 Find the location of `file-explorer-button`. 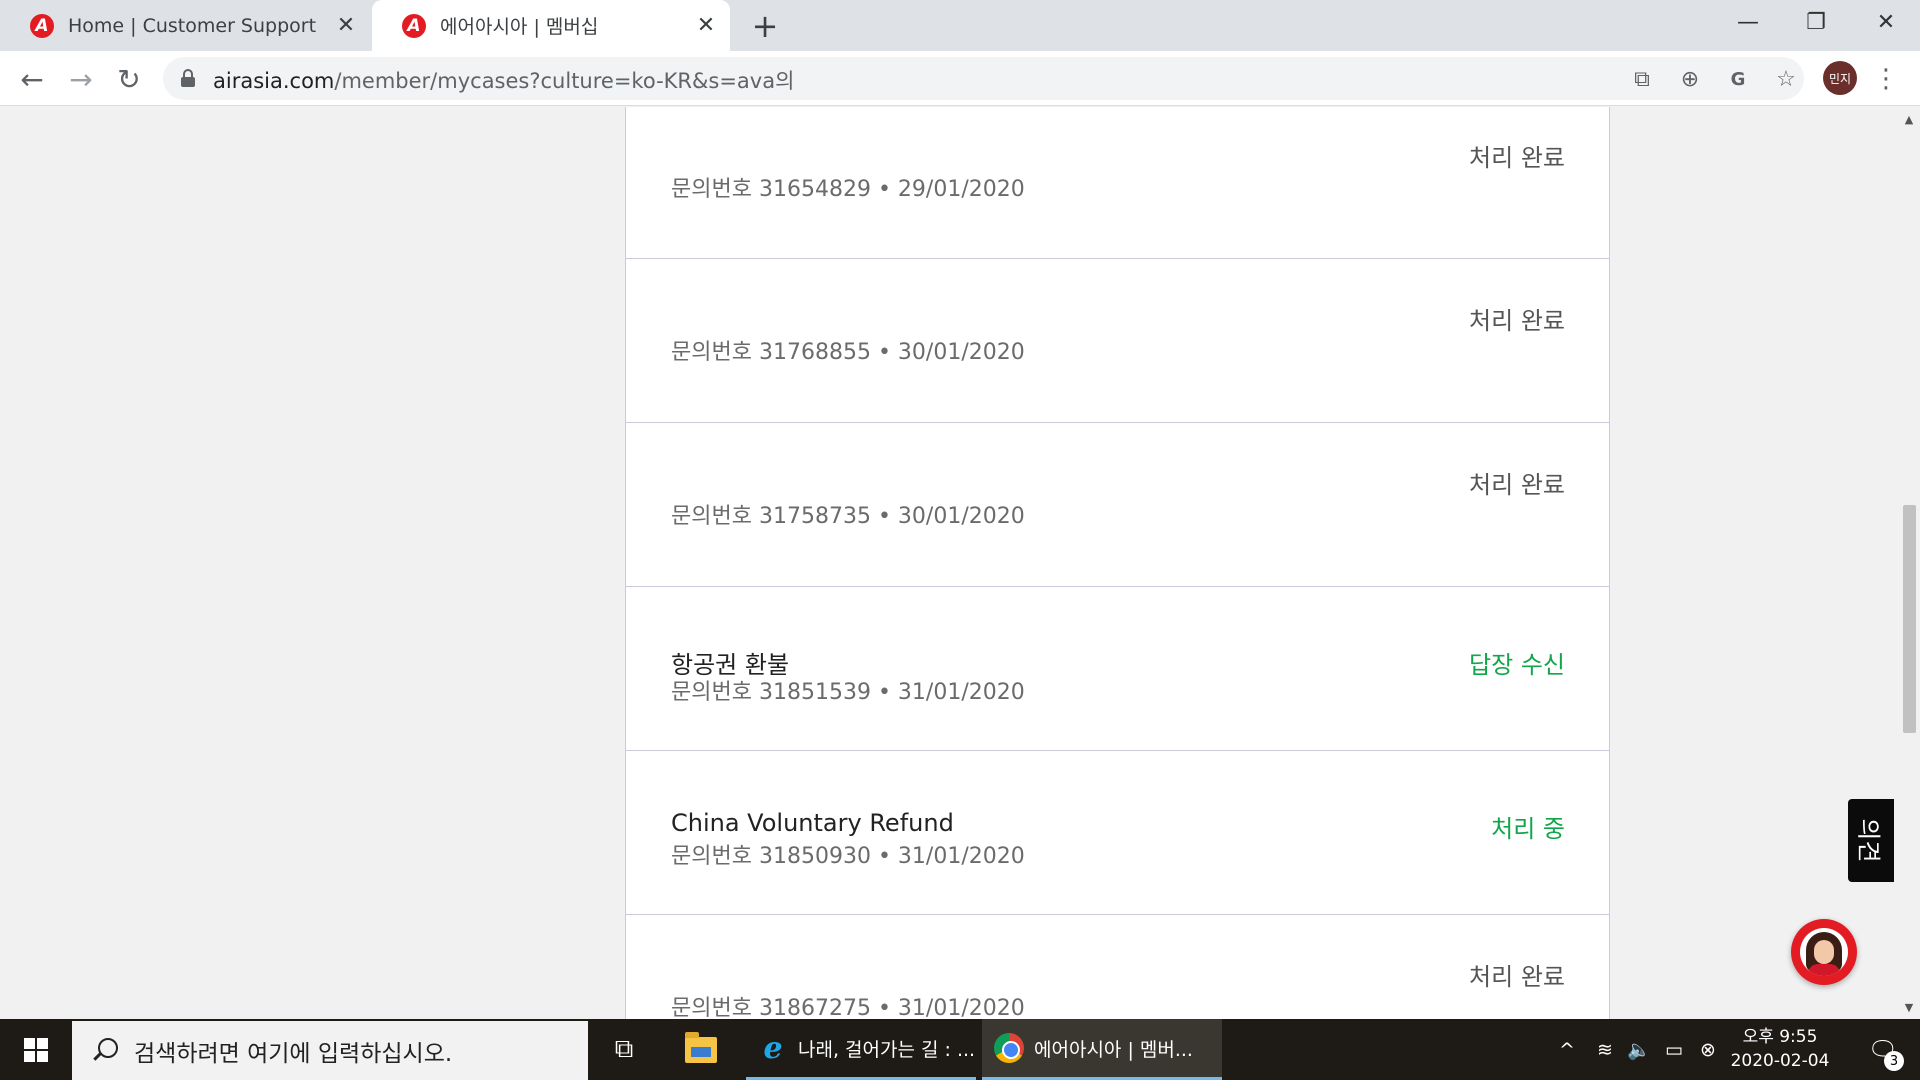

file-explorer-button is located at coordinates (701, 1049).